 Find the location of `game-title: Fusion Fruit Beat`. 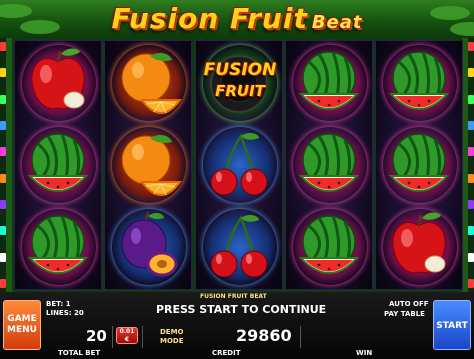

game-title: Fusion Fruit Beat is located at coordinates (237, 18).